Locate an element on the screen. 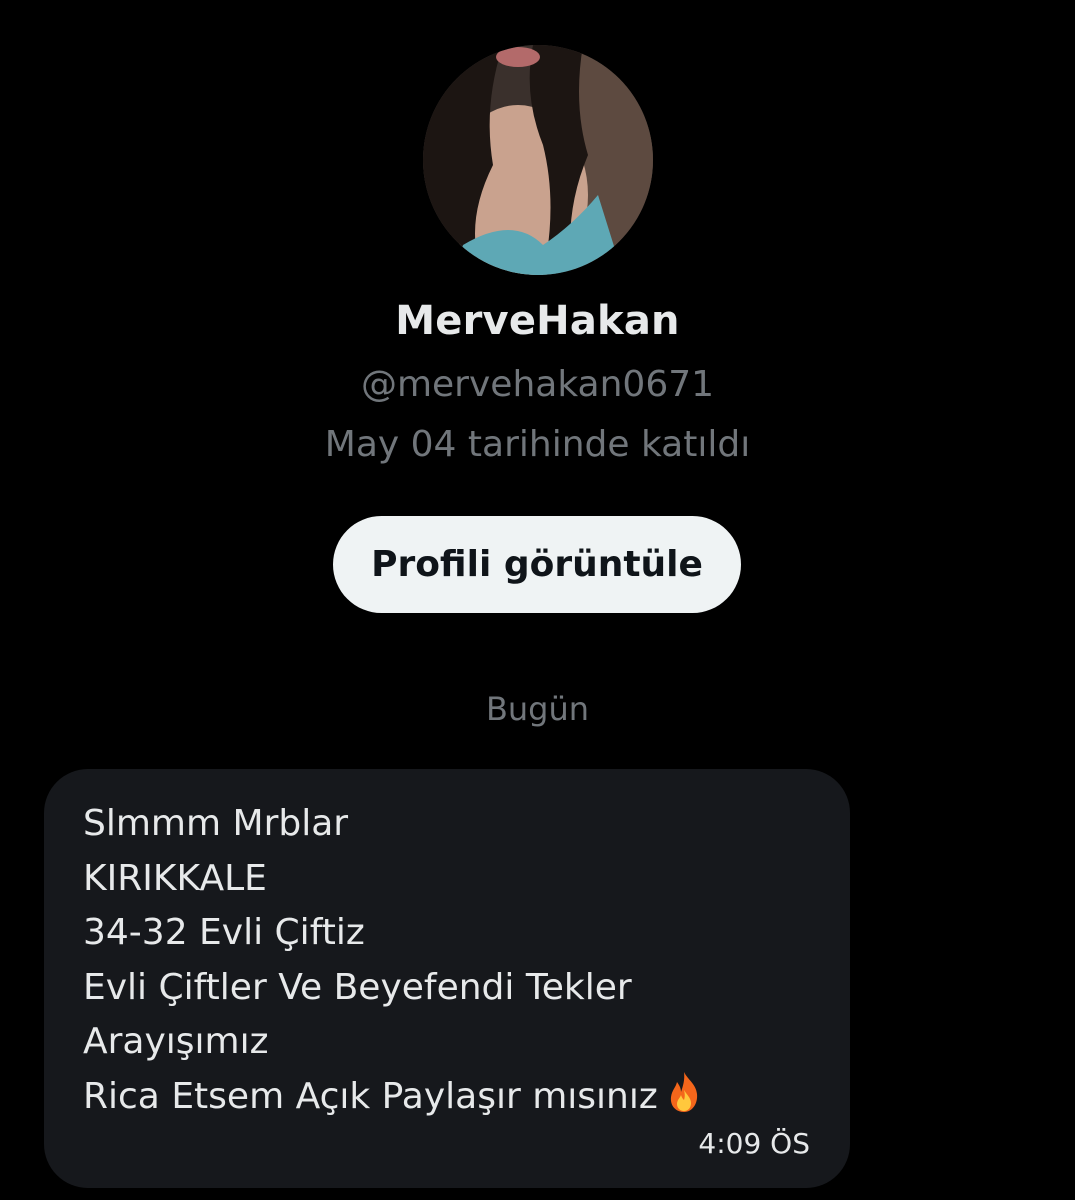 The image size is (1075, 1200). message-timestamp: 4:09 ÖS is located at coordinates (754, 1143).